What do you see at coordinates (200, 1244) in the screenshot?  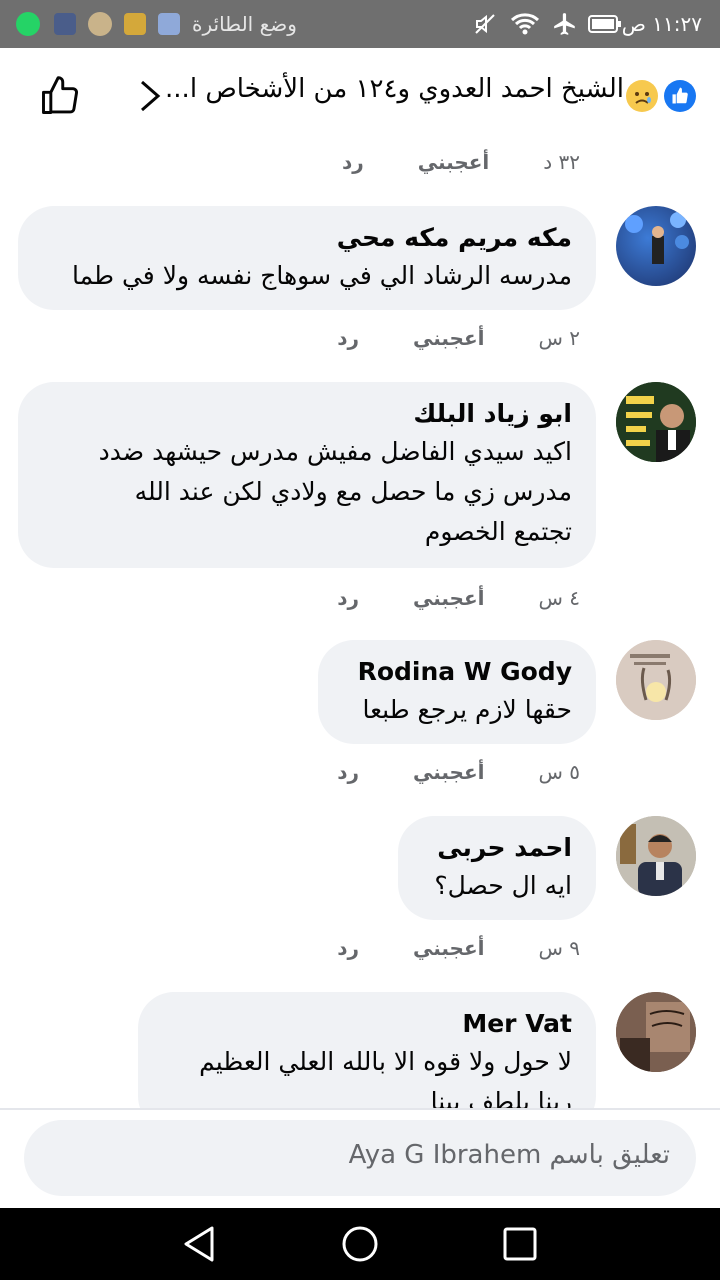 I see `back-triangle-icon` at bounding box center [200, 1244].